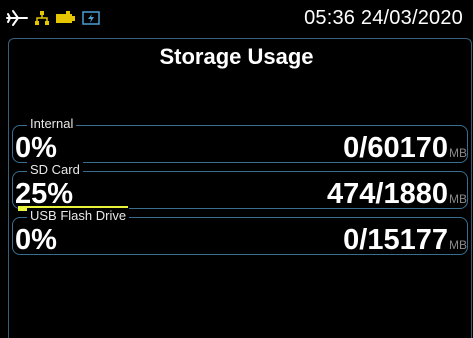 This screenshot has width=473, height=338. I want to click on status-bar: 05:36 24/03/2020, so click(236, 18).